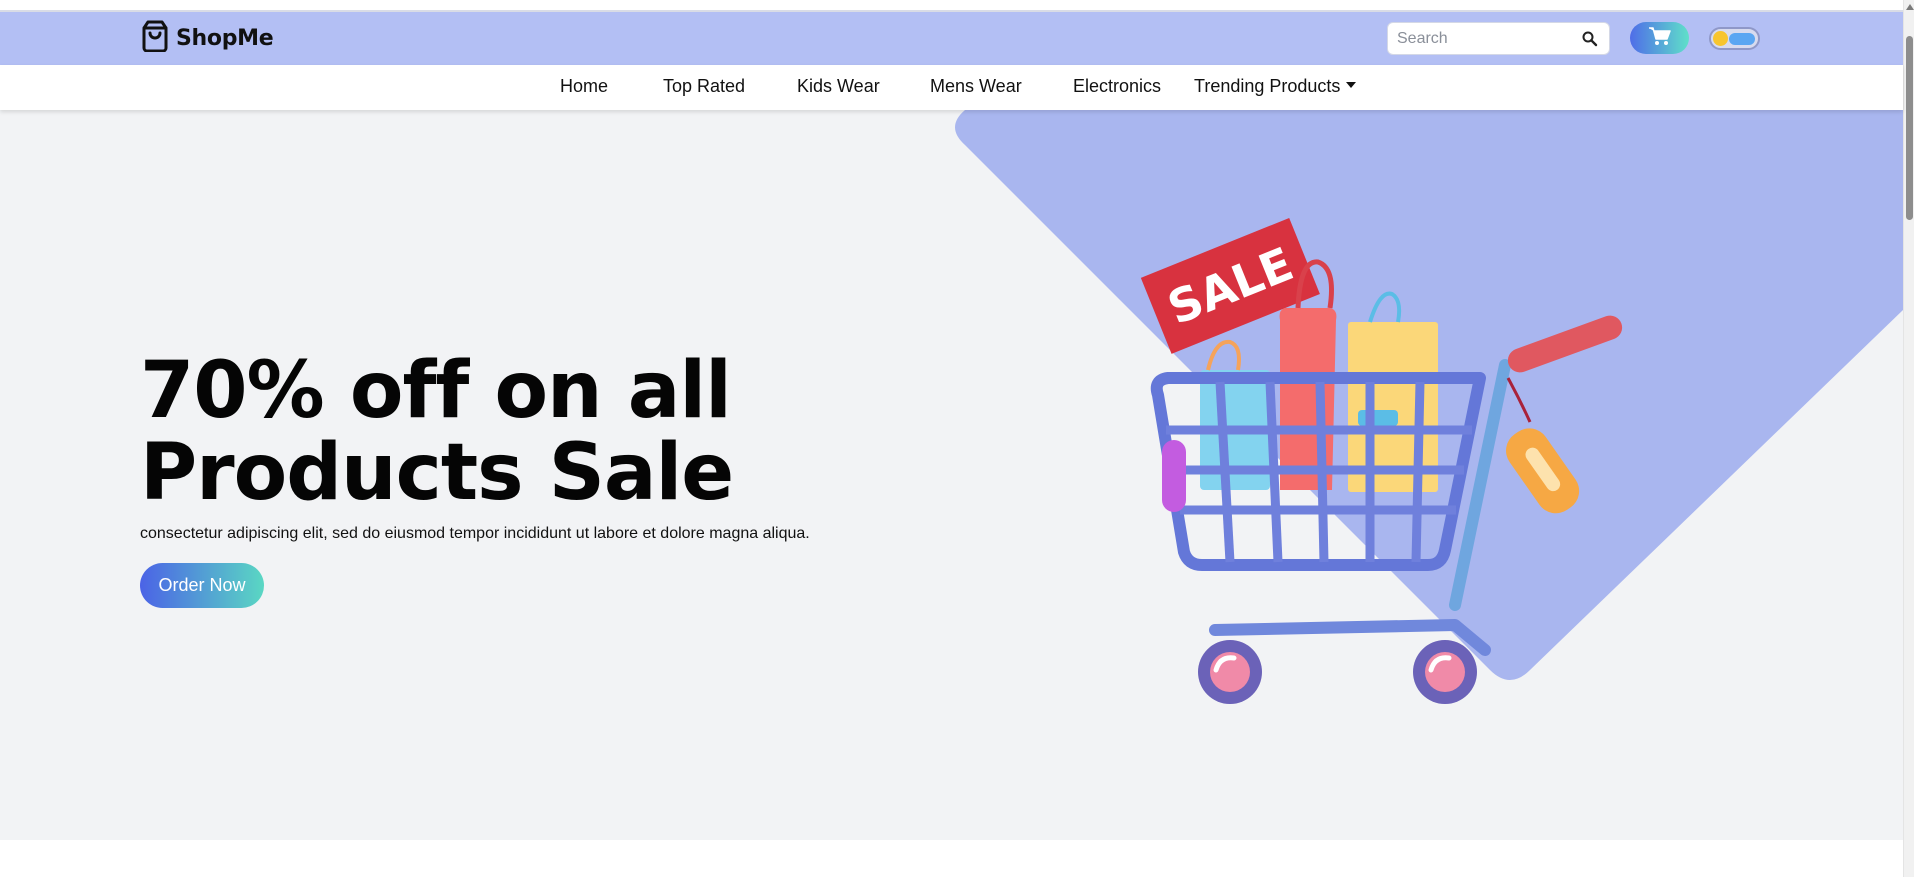 This screenshot has width=1914, height=877. I want to click on search-icon, so click(1590, 39).